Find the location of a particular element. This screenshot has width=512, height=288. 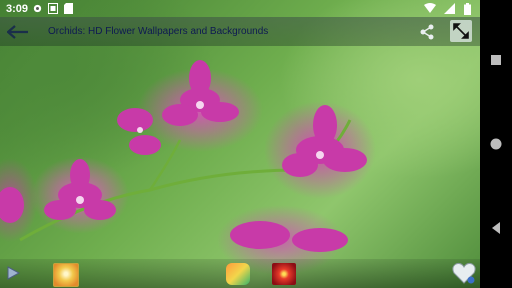

photo-icon is located at coordinates (54, 8).